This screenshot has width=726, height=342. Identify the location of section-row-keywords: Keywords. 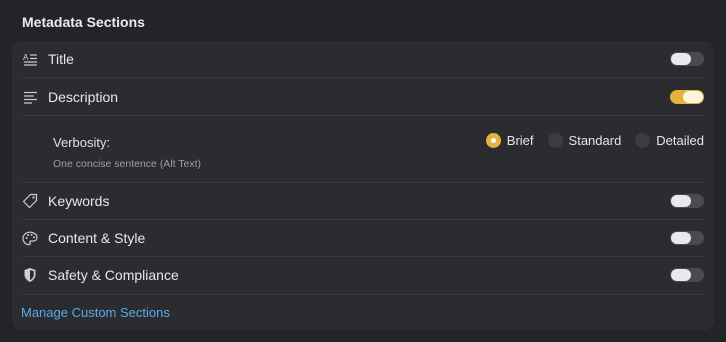
(368, 201).